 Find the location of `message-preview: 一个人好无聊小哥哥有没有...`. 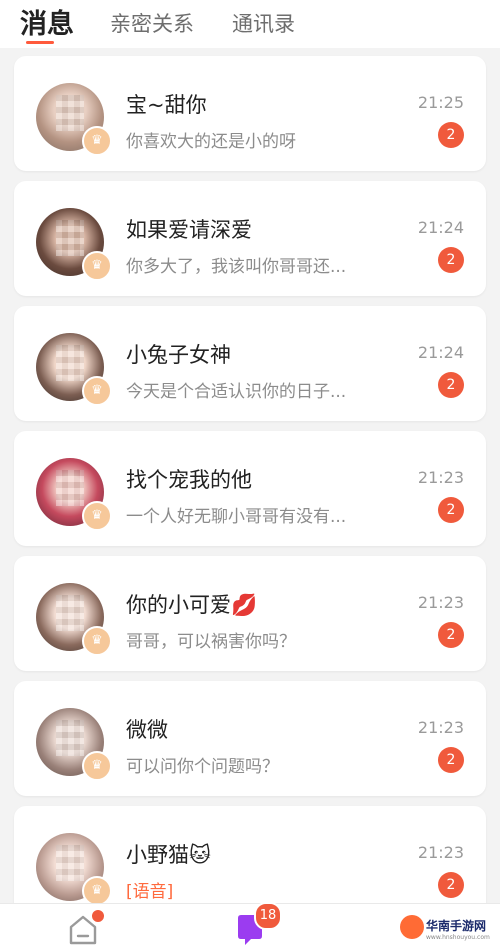

message-preview: 一个人好无聊小哥哥有没有... is located at coordinates (236, 517).